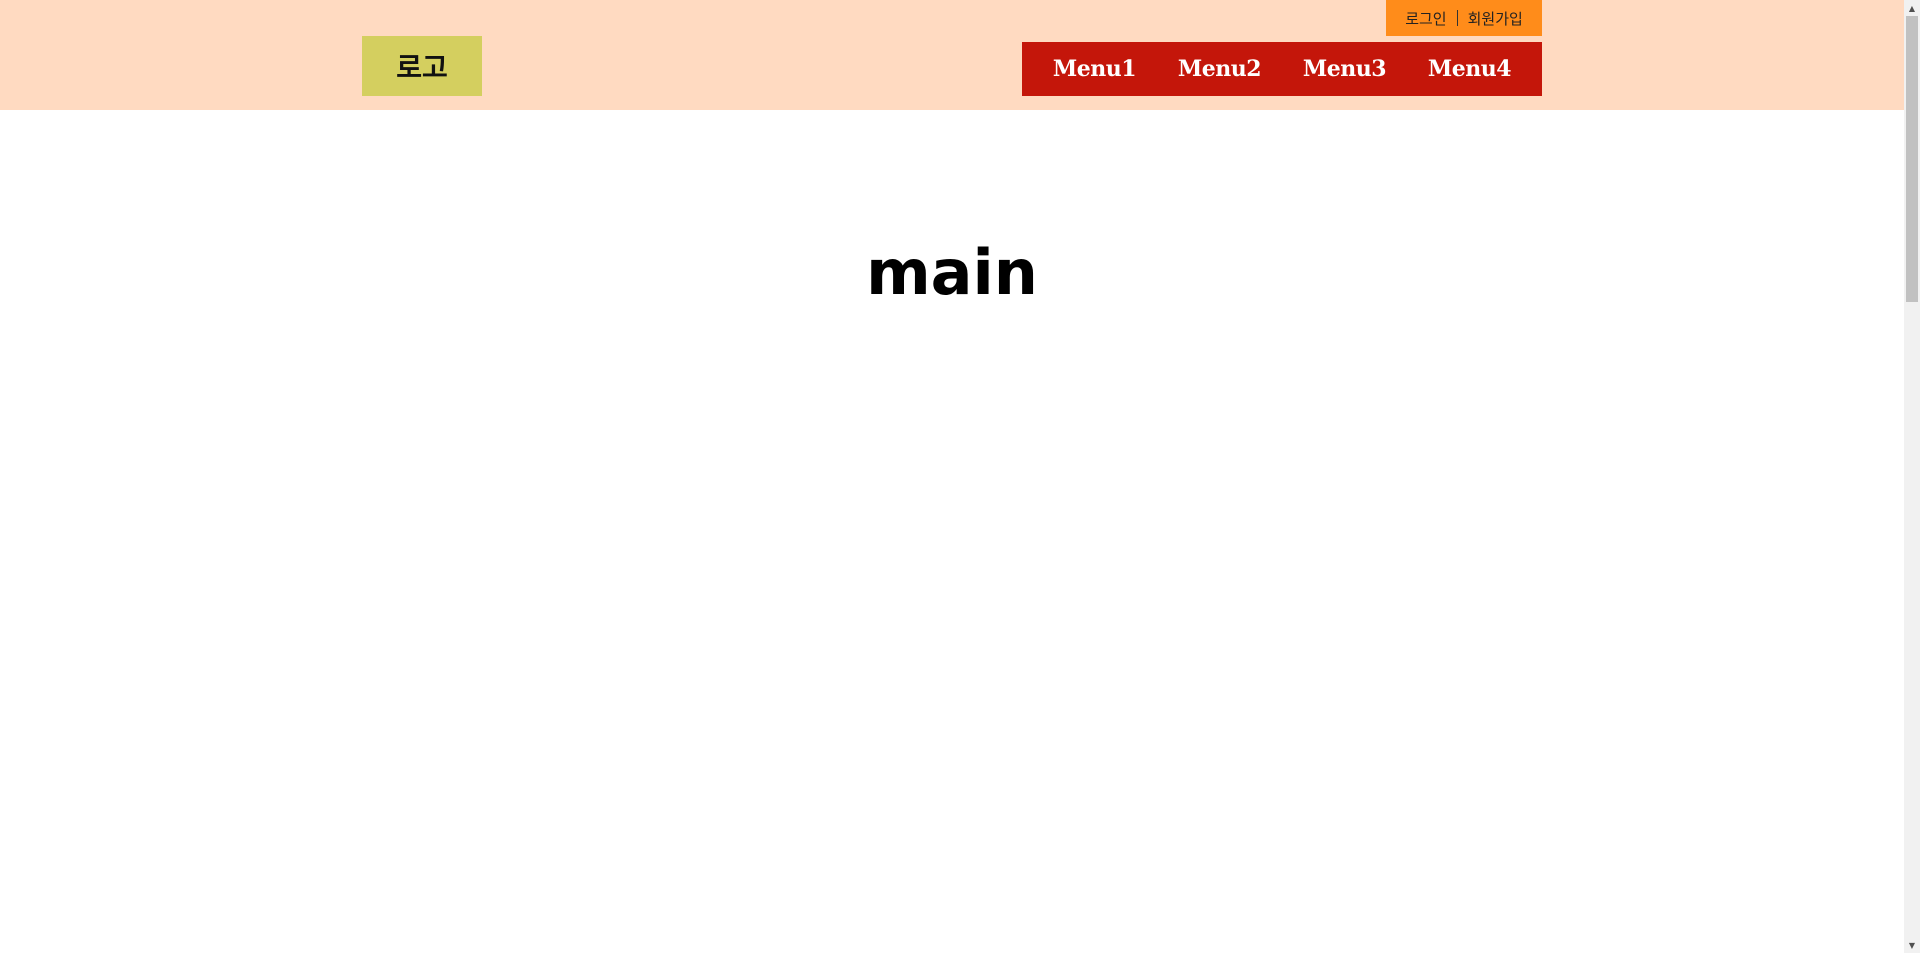  What do you see at coordinates (1425, 18) in the screenshot?
I see `login-link: 로그인` at bounding box center [1425, 18].